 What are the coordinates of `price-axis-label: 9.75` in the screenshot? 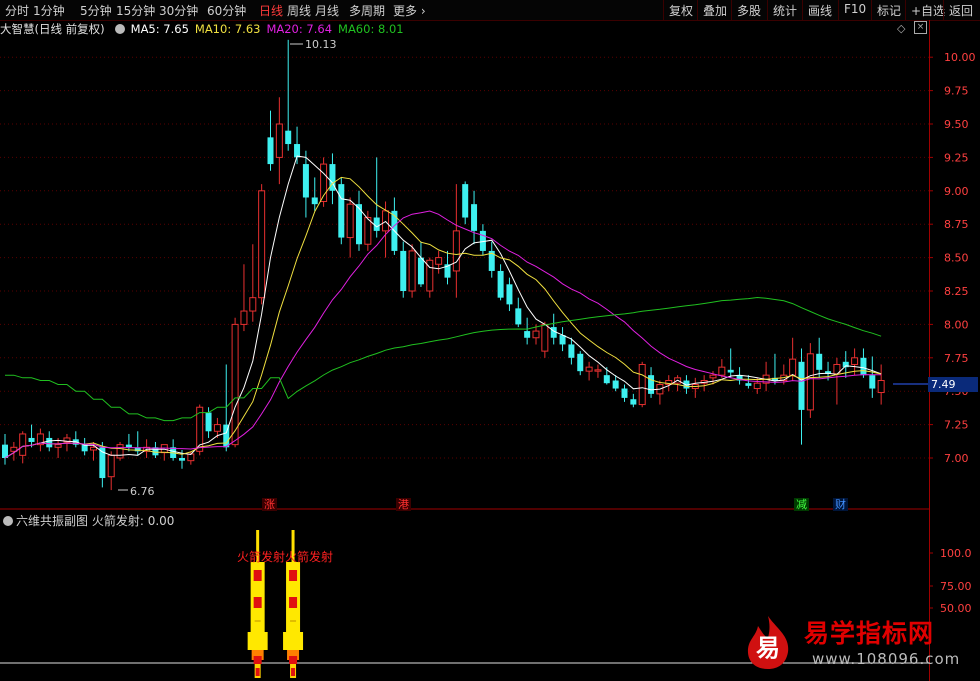 It's located at (956, 91).